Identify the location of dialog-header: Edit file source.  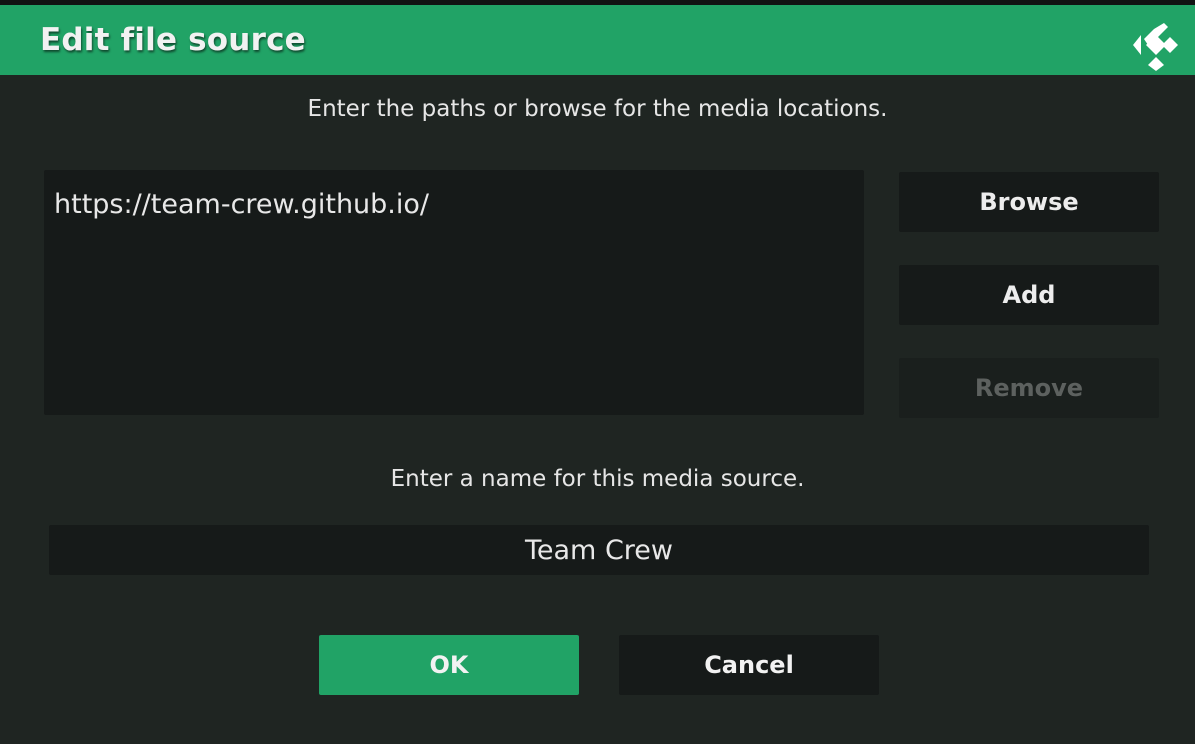
(597, 40).